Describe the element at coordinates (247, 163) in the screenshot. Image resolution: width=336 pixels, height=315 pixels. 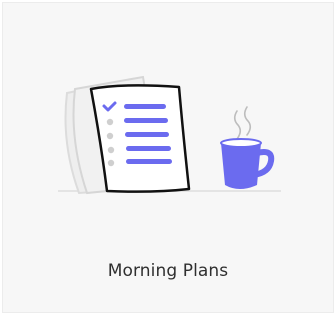
I see `coffee-mug-icon` at that location.